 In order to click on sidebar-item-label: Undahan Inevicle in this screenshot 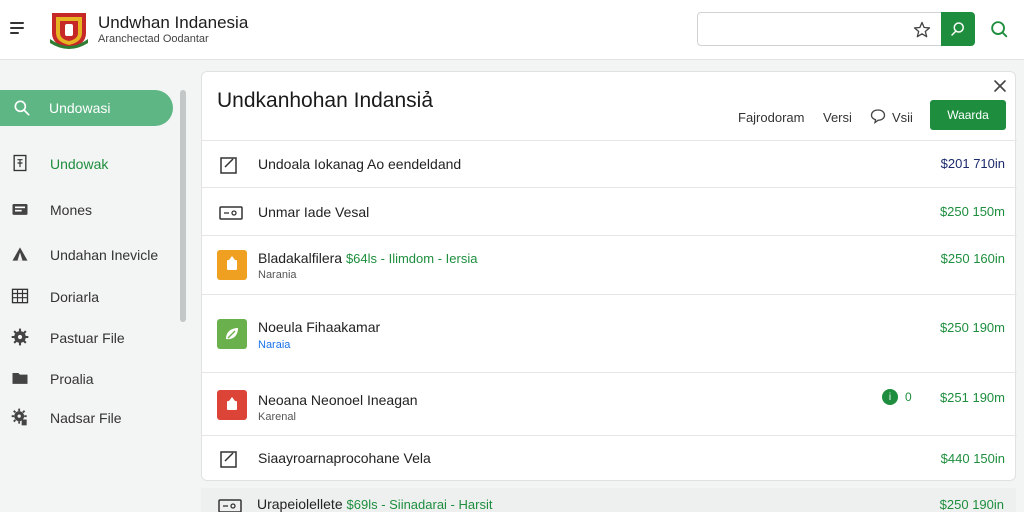, I will do `click(104, 255)`.